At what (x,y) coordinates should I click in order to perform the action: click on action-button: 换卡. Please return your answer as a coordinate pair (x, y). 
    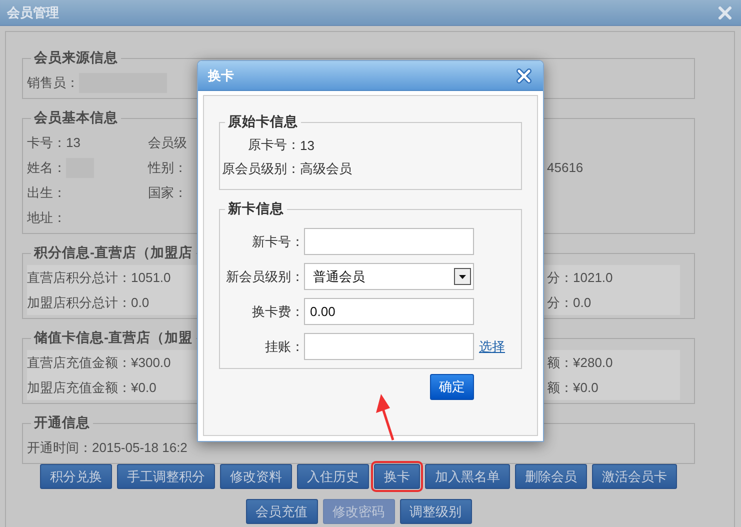
    Looking at the image, I should click on (397, 476).